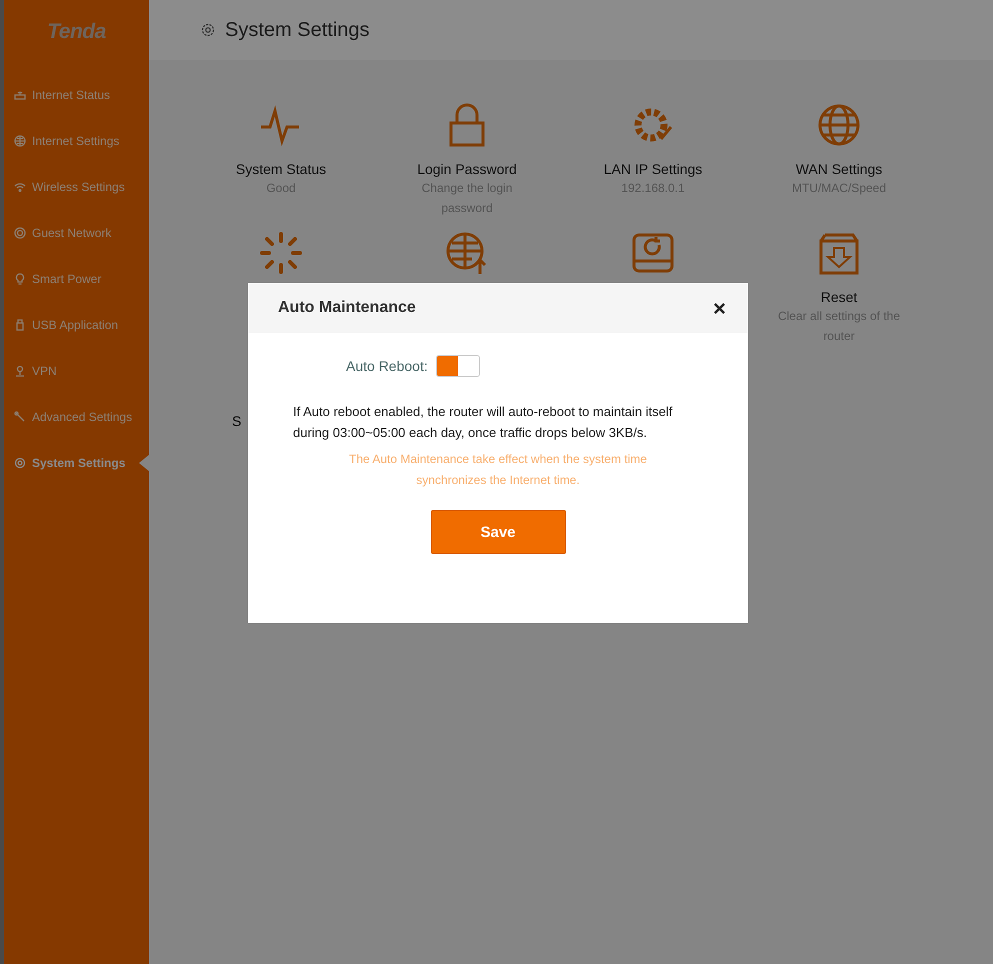  Describe the element at coordinates (20, 463) in the screenshot. I see `gear-icon` at that location.